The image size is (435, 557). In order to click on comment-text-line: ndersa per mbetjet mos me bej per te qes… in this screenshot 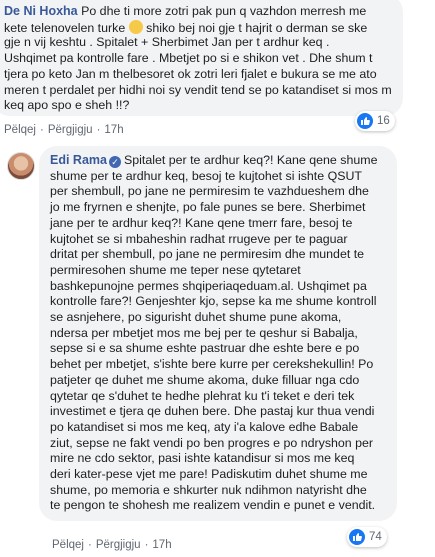, I will do `click(204, 332)`.